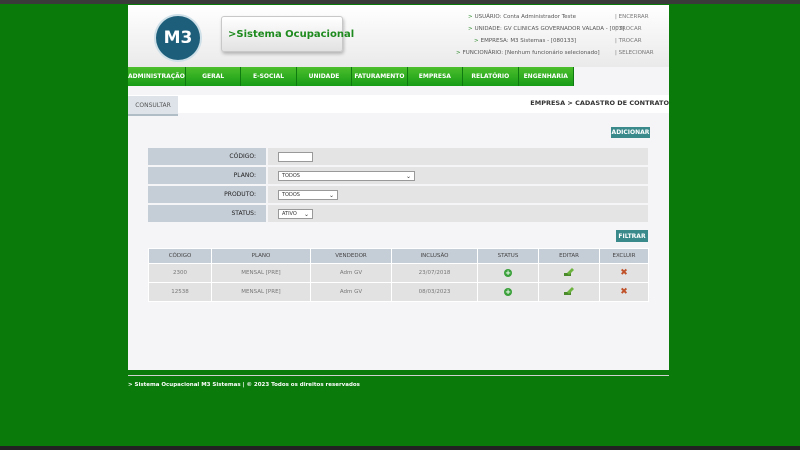  What do you see at coordinates (351, 256) in the screenshot?
I see `col-vendedor: VENDEDOR` at bounding box center [351, 256].